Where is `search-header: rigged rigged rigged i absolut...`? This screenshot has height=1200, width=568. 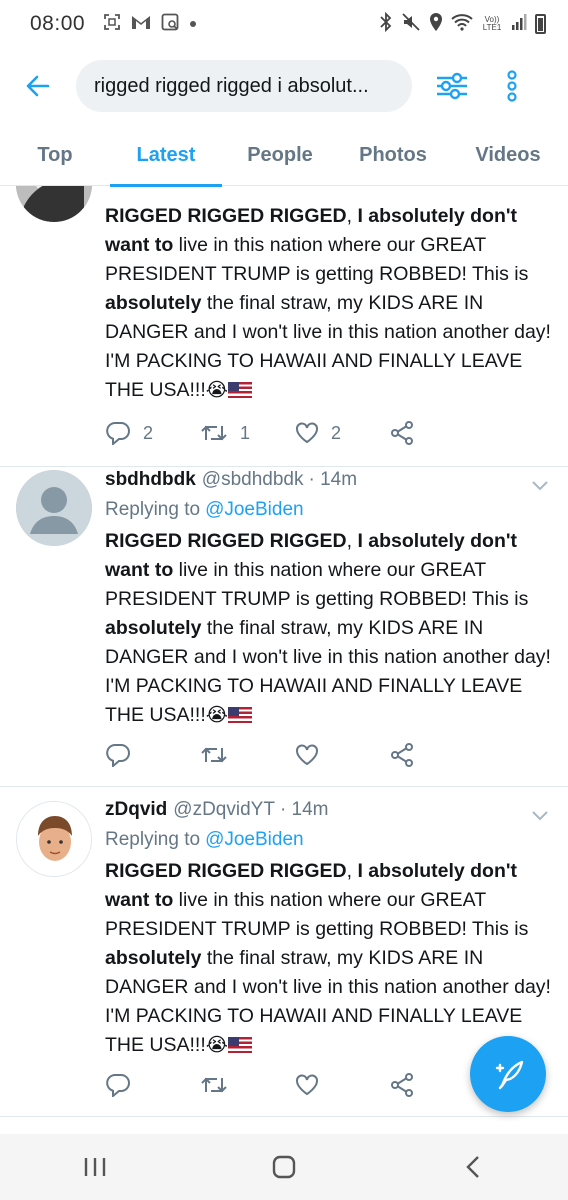
search-header: rigged rigged rigged i absolut... is located at coordinates (284, 86).